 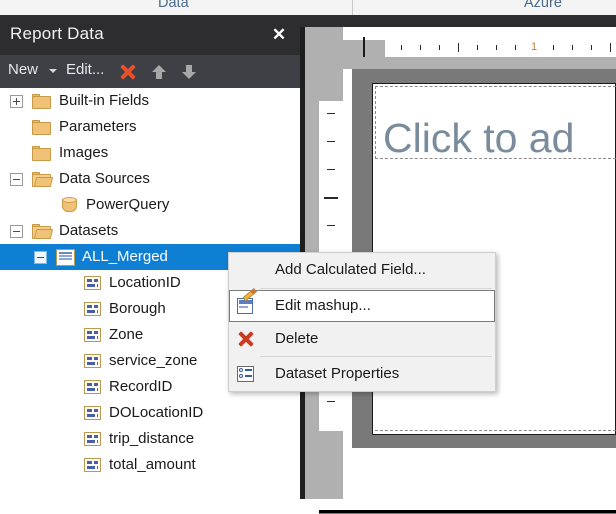 I want to click on page-title: Report Data, so click(x=57, y=33).